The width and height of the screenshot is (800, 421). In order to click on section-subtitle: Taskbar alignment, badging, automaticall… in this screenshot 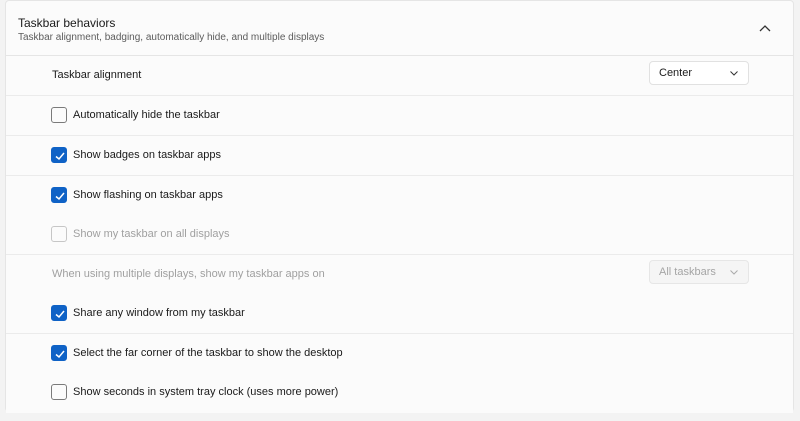, I will do `click(171, 37)`.